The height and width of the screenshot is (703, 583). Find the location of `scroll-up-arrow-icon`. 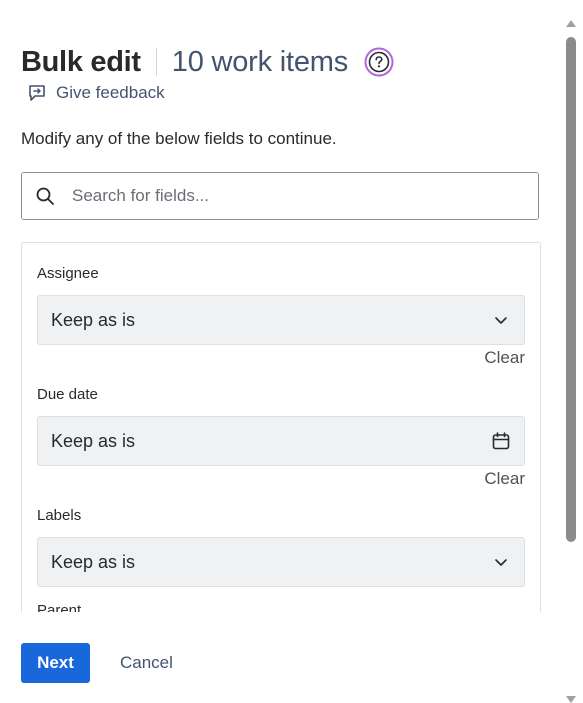

scroll-up-arrow-icon is located at coordinates (571, 23).